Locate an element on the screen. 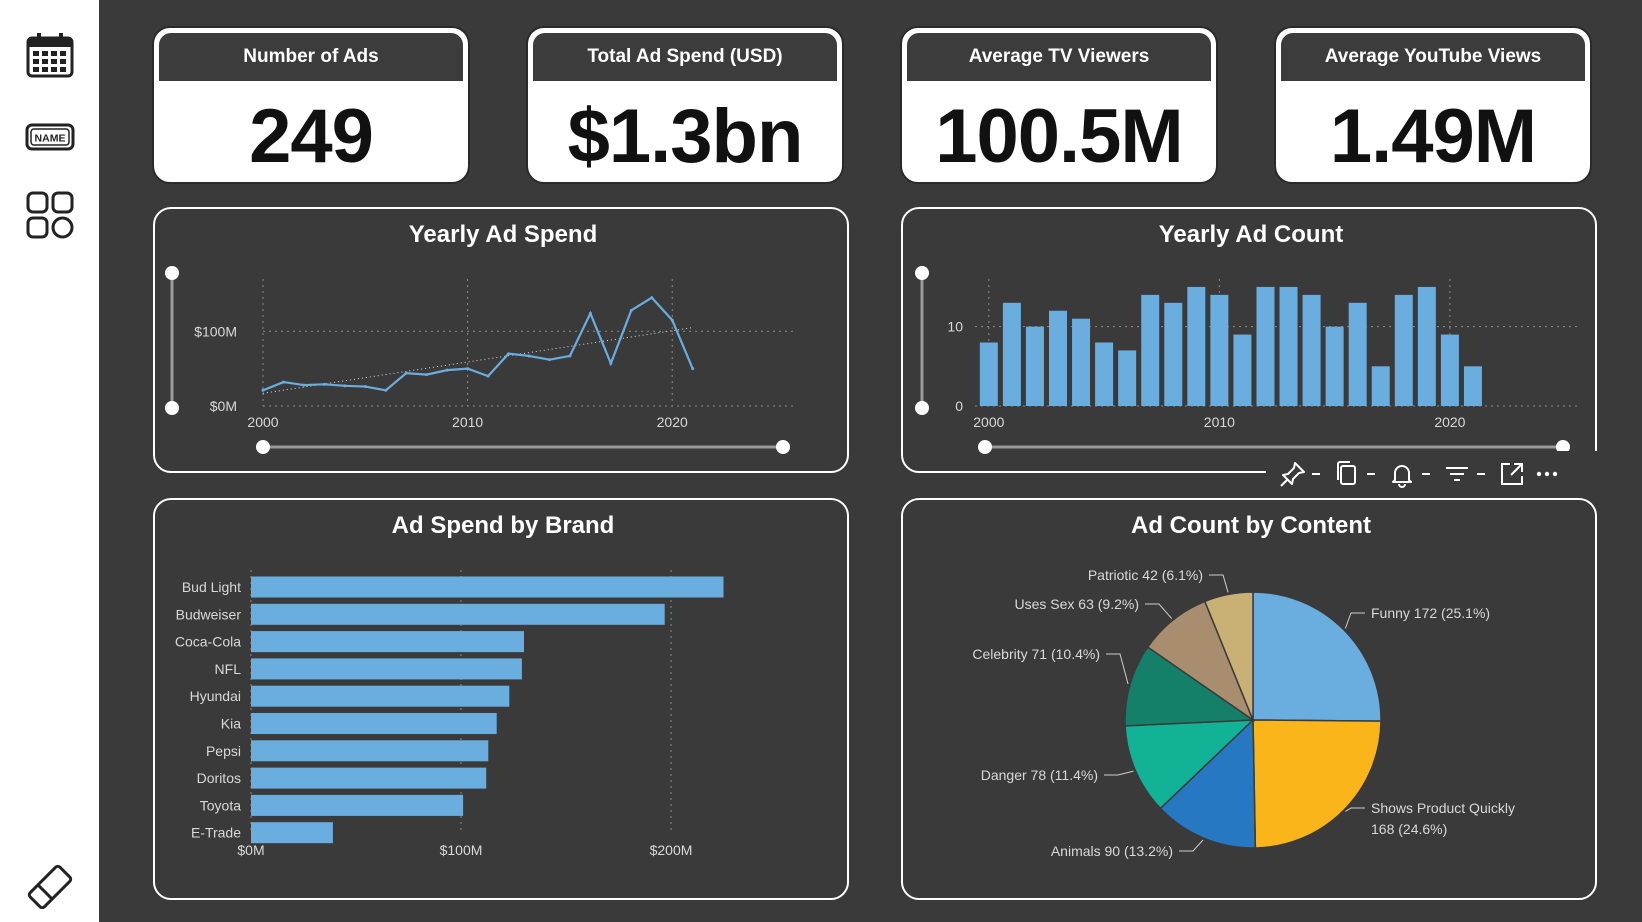 The image size is (1642, 922). kpi-value: 1.49M is located at coordinates (1433, 136).